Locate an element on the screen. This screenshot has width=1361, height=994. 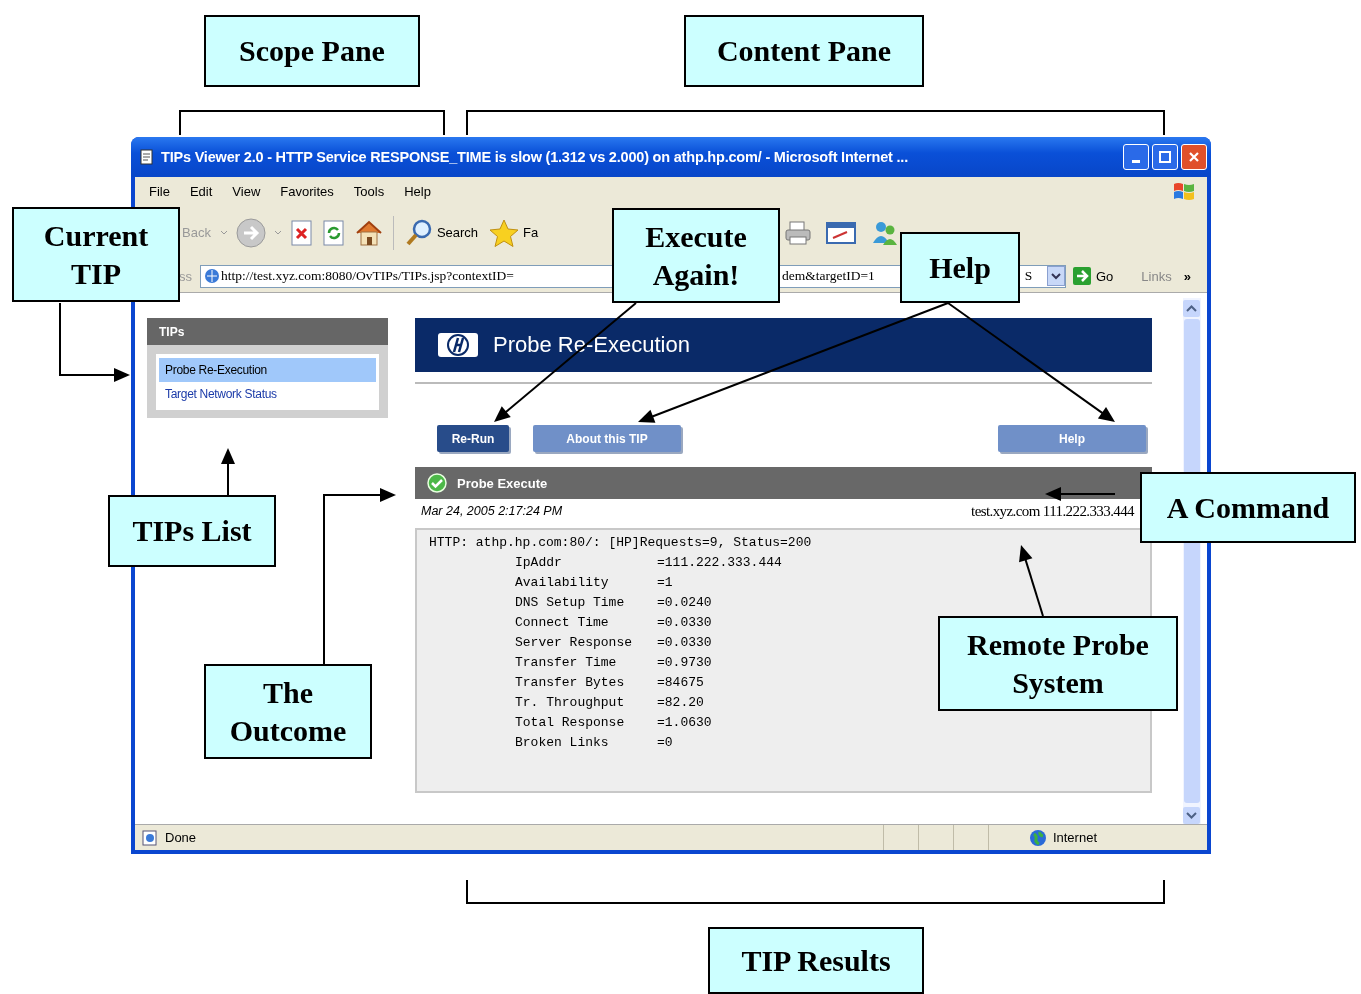
metric-name: IpAddr is located at coordinates (539, 563).